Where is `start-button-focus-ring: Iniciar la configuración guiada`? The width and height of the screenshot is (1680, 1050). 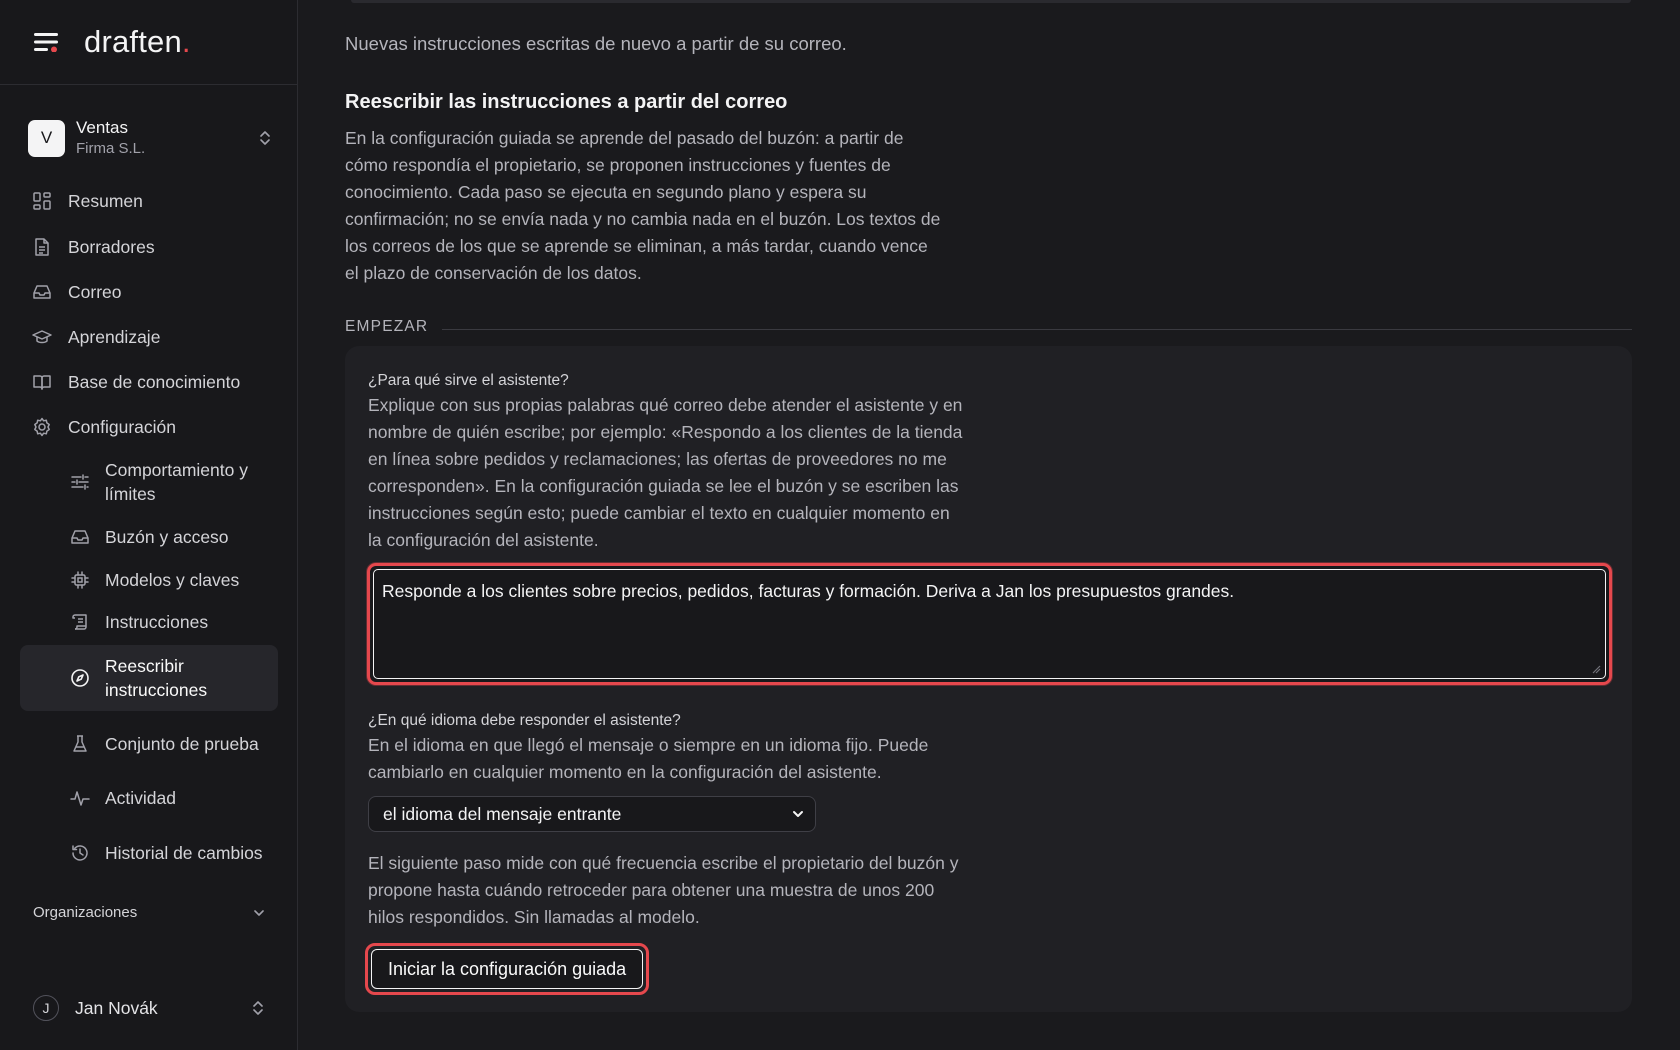 start-button-focus-ring: Iniciar la configuración guiada is located at coordinates (507, 969).